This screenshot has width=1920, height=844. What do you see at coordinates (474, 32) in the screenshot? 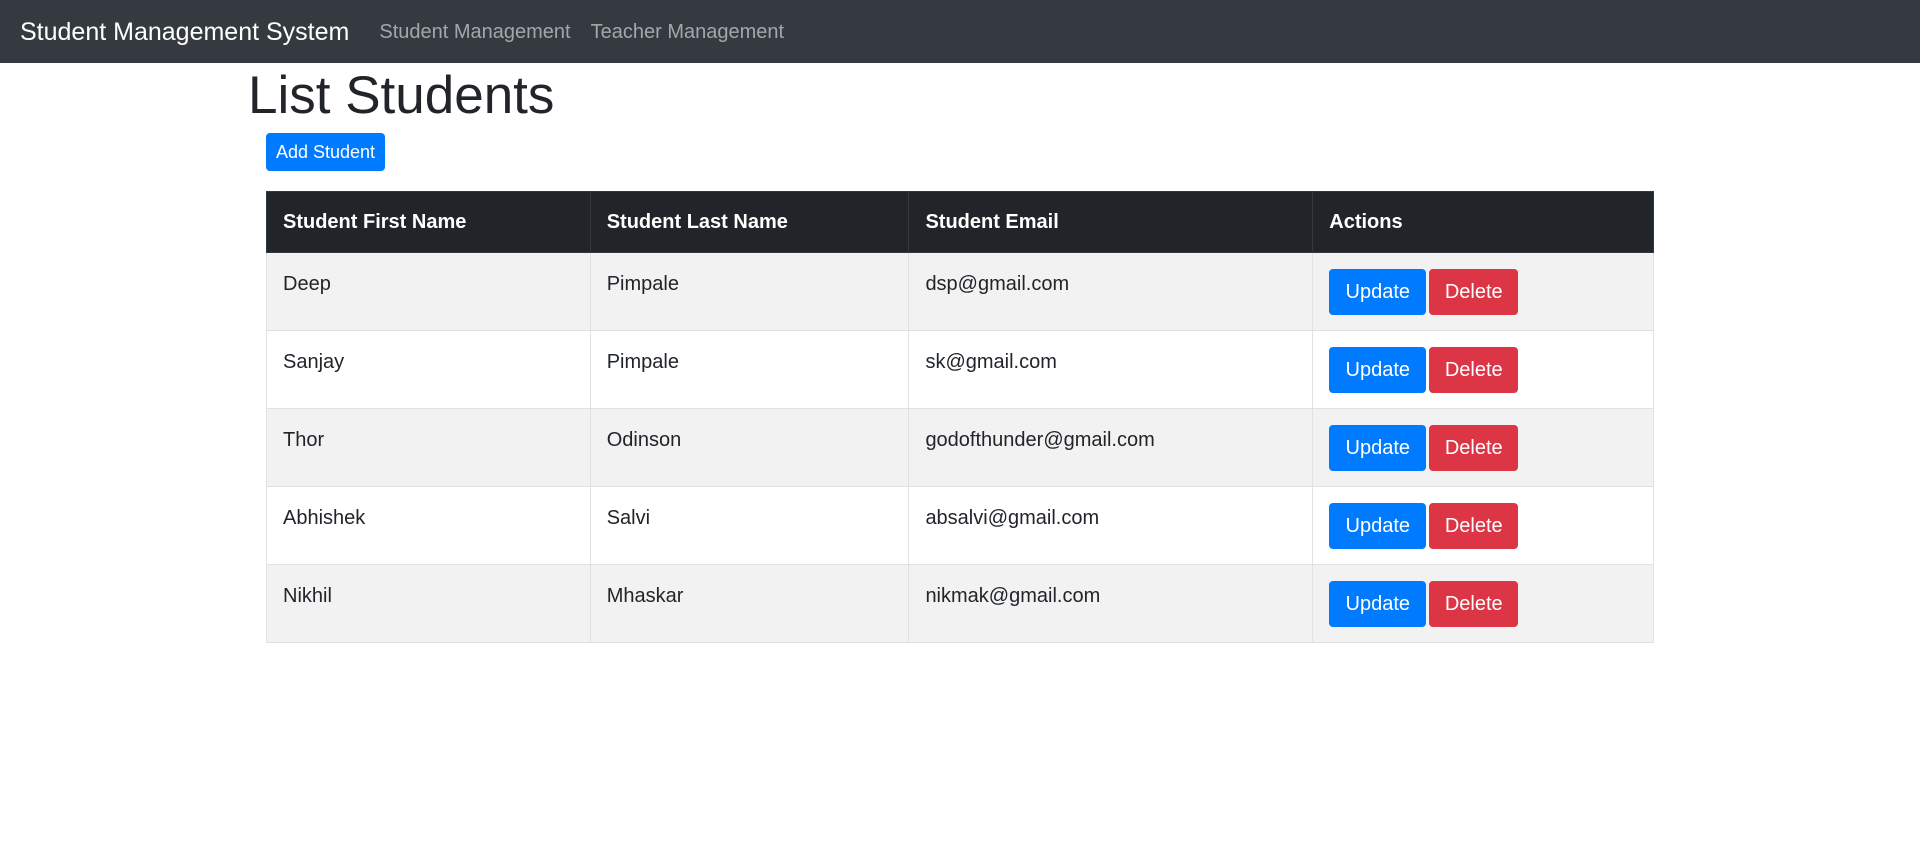
I see `nav-link-student-management: Student Management` at bounding box center [474, 32].